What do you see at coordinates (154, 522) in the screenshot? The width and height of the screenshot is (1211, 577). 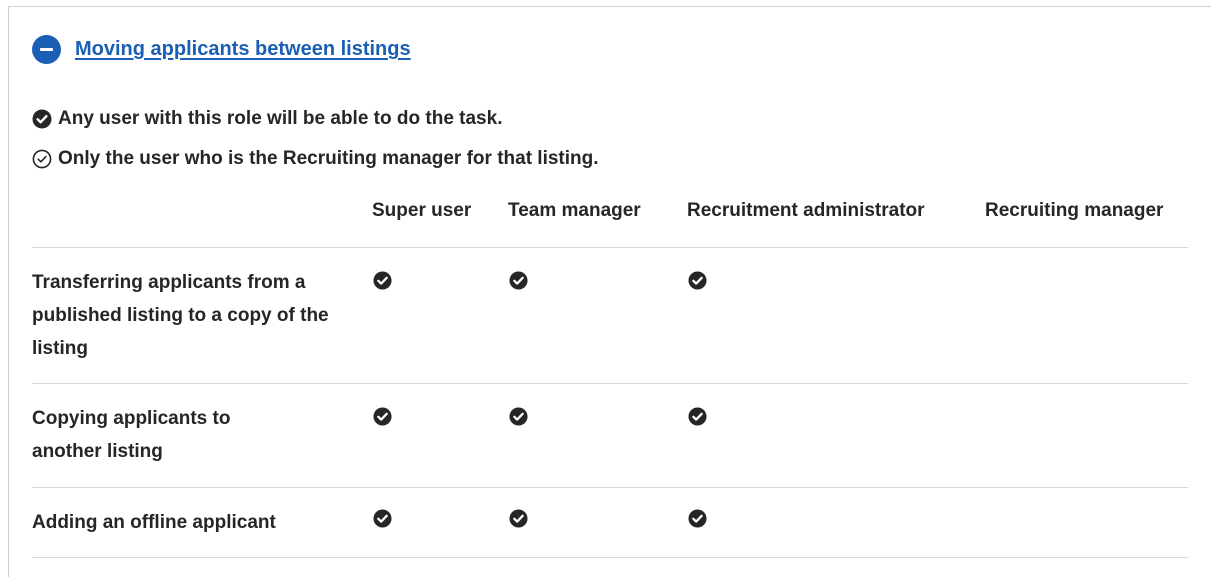 I see `task-label-text: Adding an offline applicant` at bounding box center [154, 522].